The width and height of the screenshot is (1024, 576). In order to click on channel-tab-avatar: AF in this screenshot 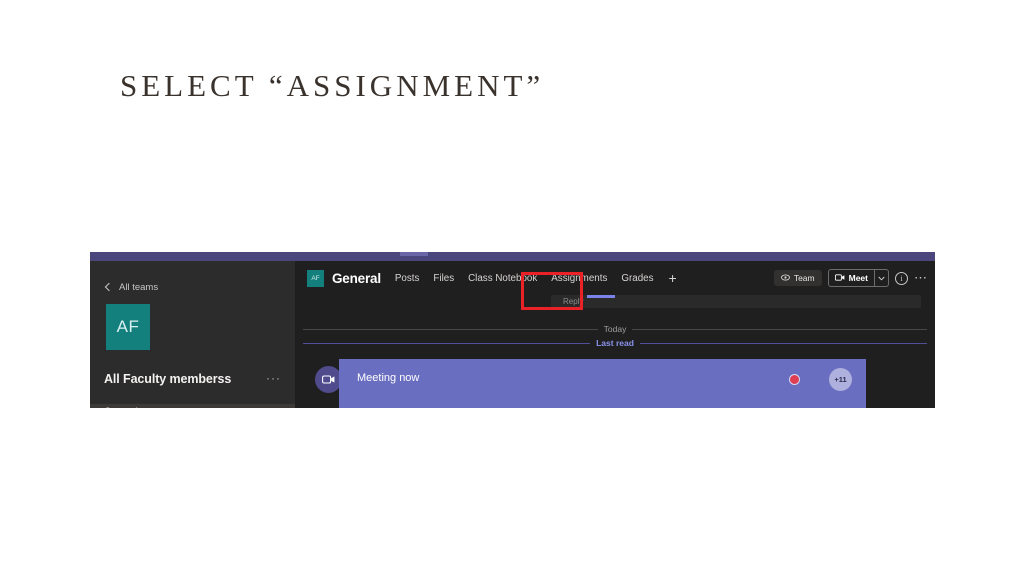, I will do `click(315, 278)`.